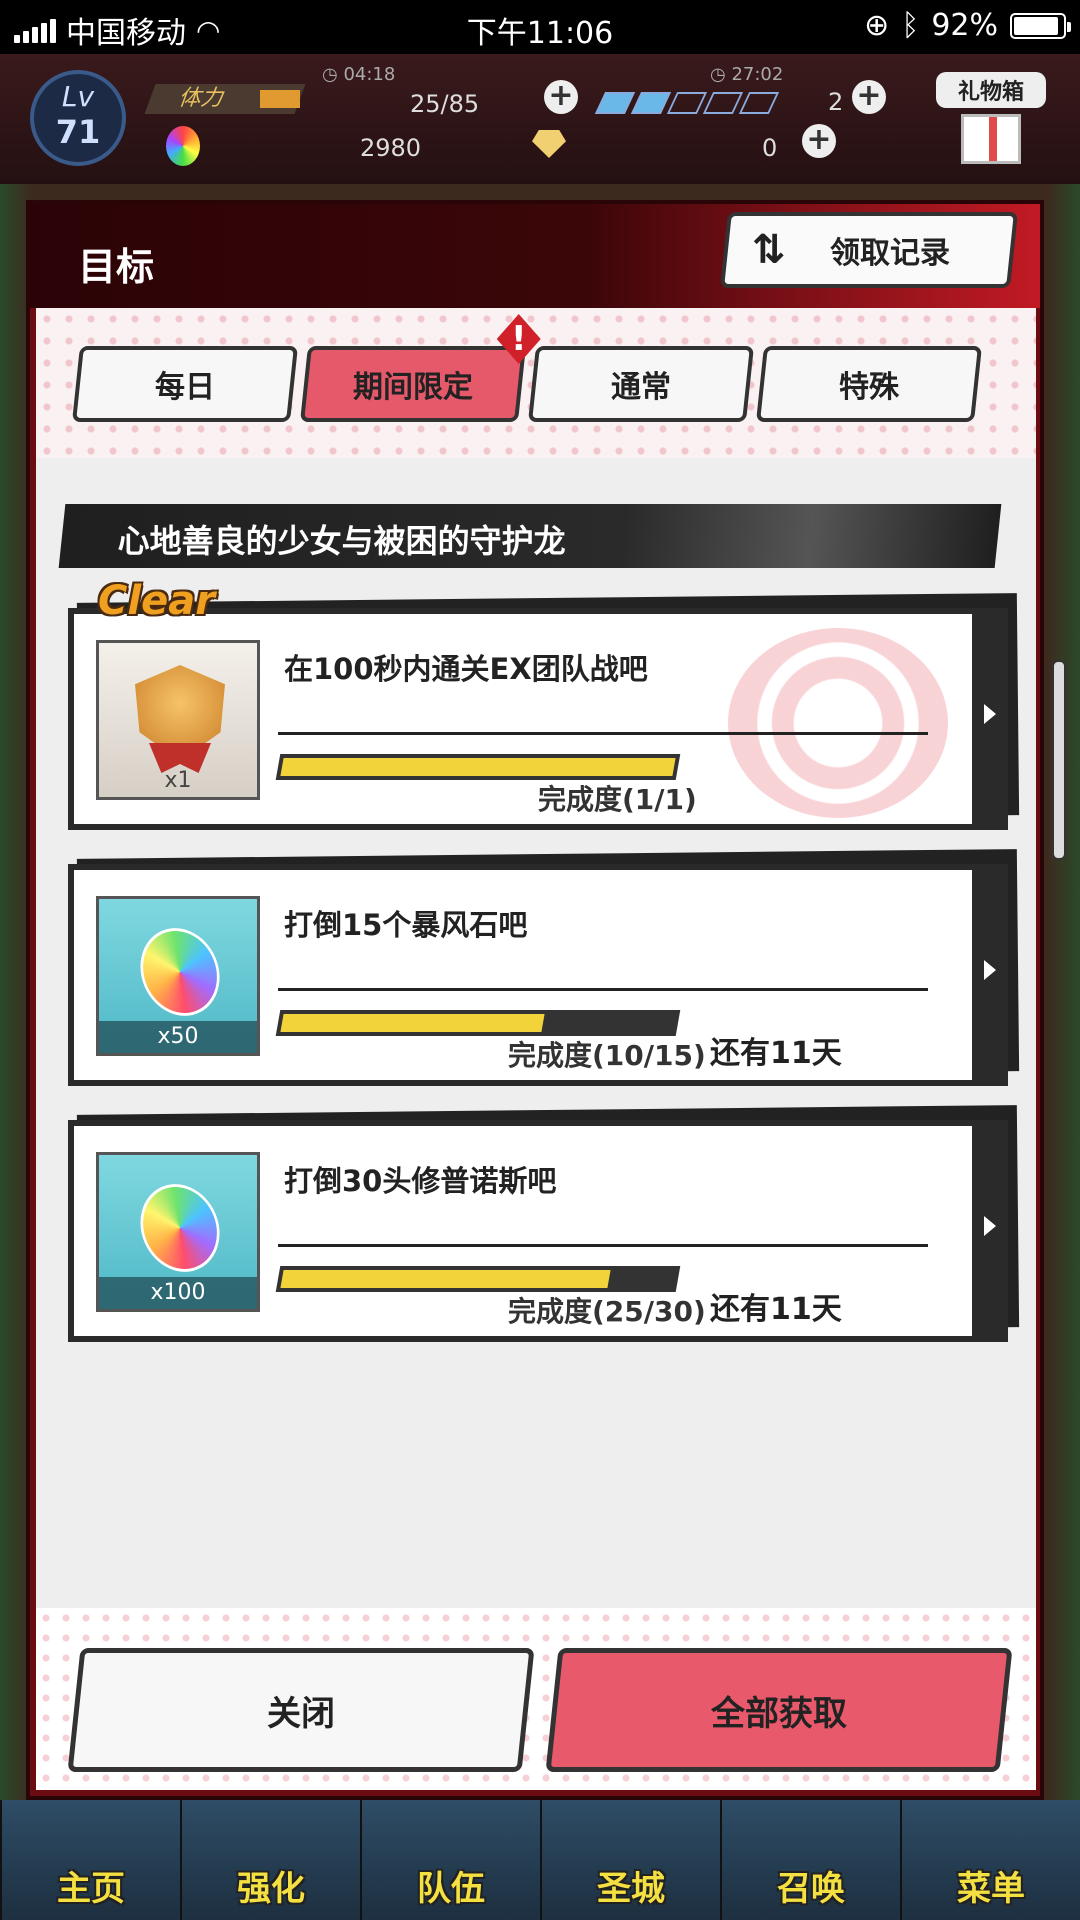 This screenshot has width=1080, height=1920. Describe the element at coordinates (540, 27) in the screenshot. I see `status-bar: 中国移动 ◠ 下午11:06 ⊕ ᛒ 92%` at that location.